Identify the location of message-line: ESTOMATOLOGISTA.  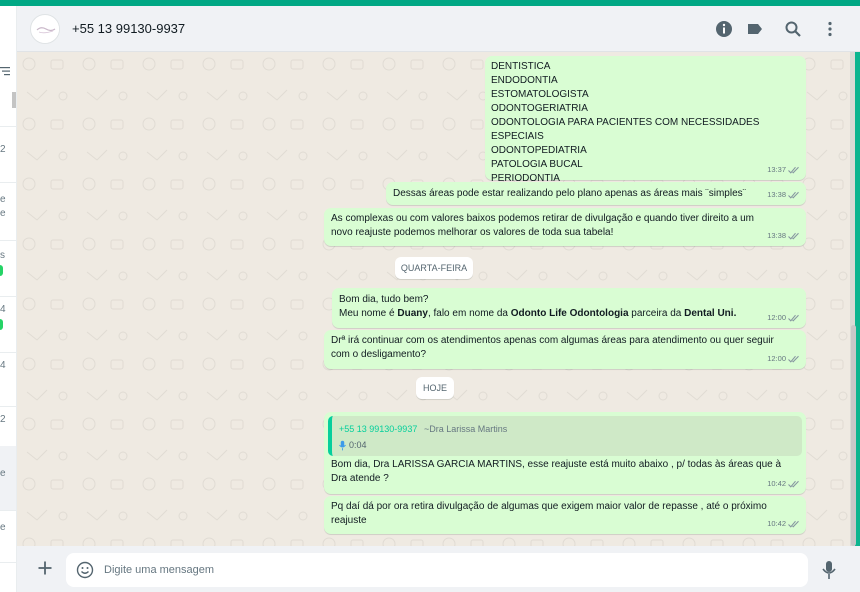
(540, 94).